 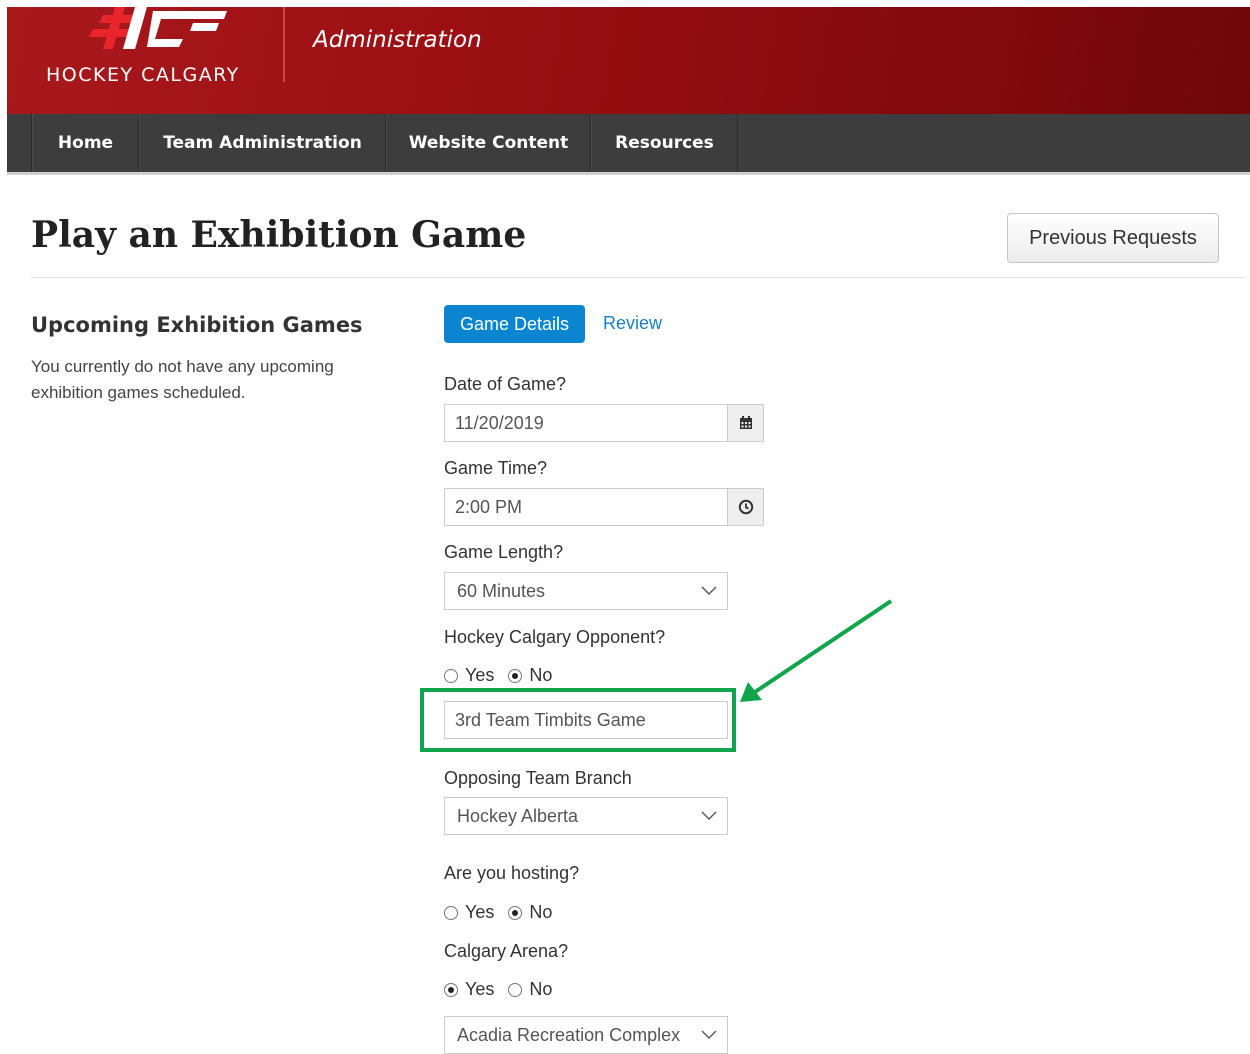 What do you see at coordinates (538, 778) in the screenshot?
I see `branch-label: Opposing Team Branch` at bounding box center [538, 778].